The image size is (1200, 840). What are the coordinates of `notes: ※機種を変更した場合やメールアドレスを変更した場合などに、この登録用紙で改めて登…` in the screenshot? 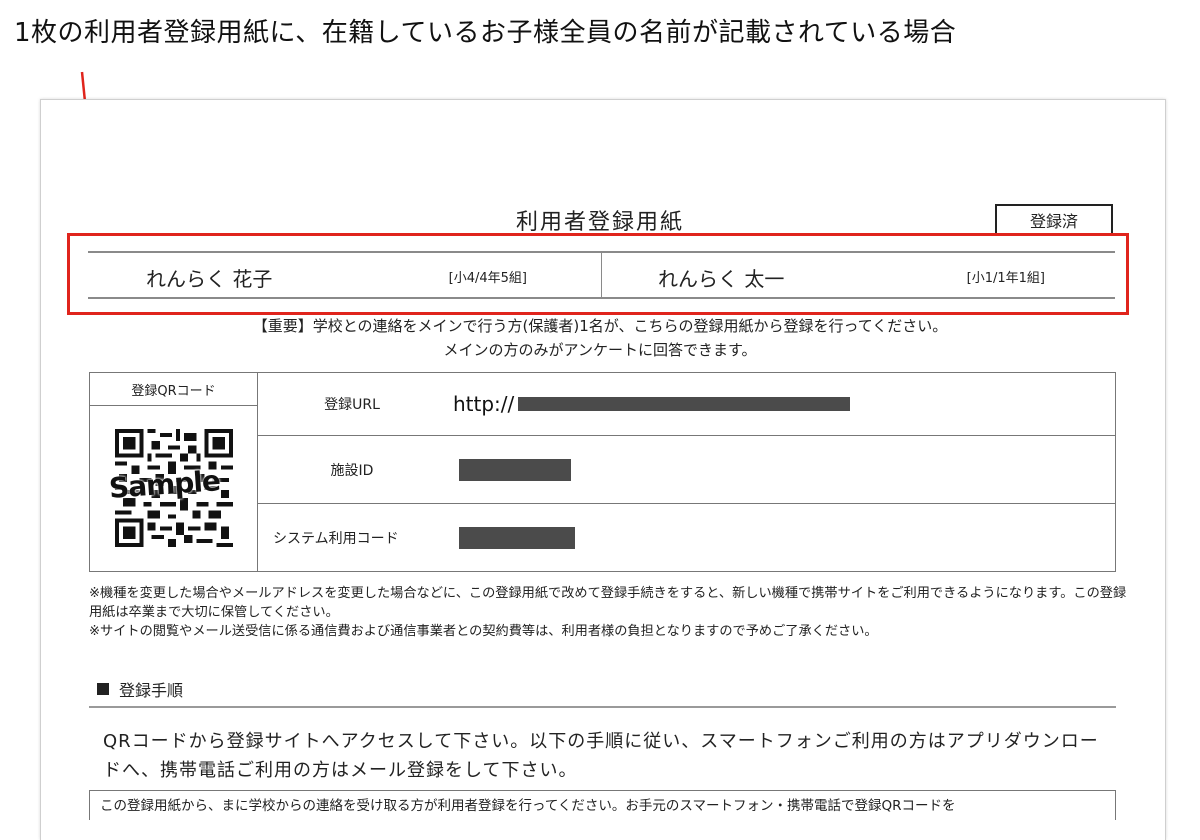 It's located at (609, 612).